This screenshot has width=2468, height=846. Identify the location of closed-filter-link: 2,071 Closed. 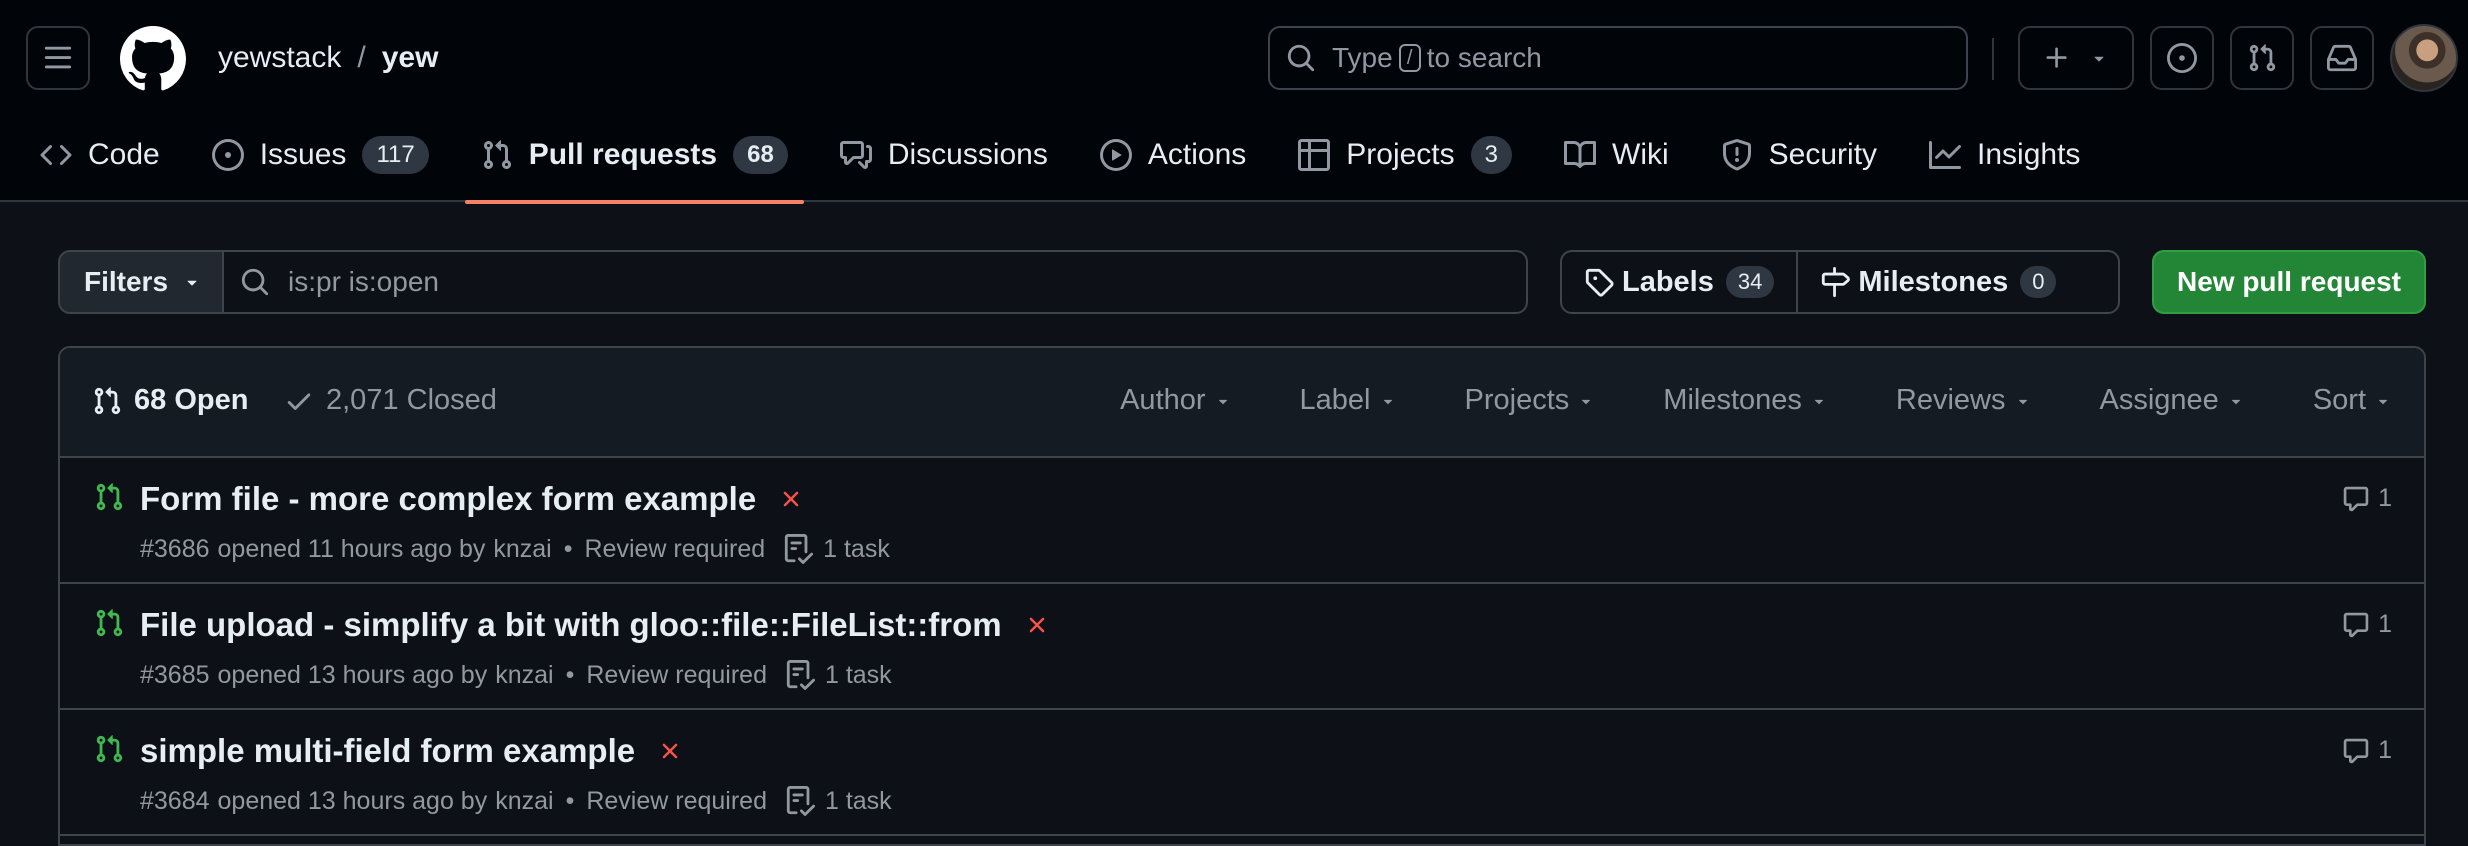
(390, 400).